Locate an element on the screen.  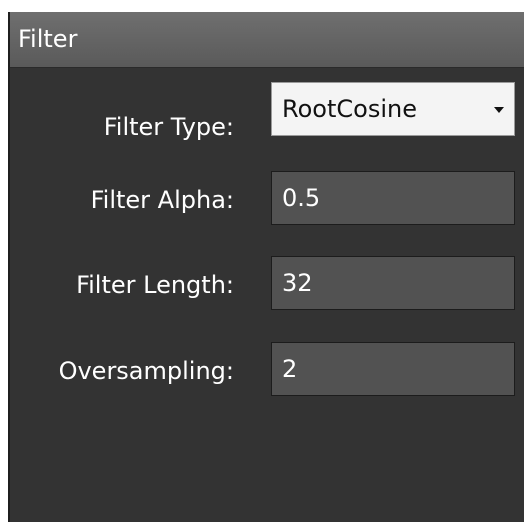
chevron-down-icon is located at coordinates (499, 110).